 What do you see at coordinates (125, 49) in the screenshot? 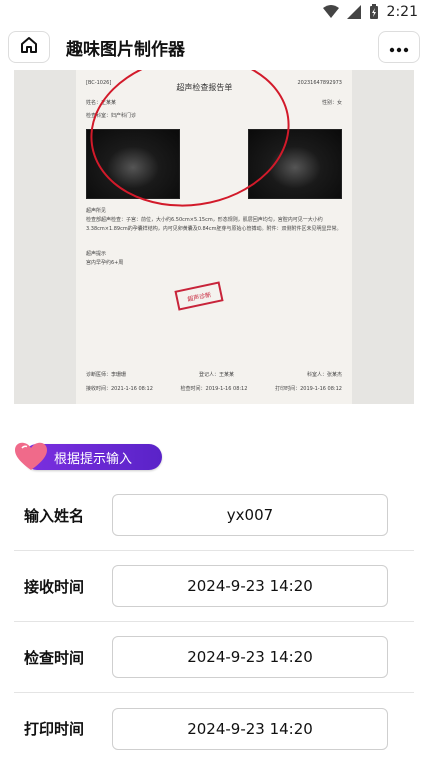
I see `page-title: 趣味图片制作器` at bounding box center [125, 49].